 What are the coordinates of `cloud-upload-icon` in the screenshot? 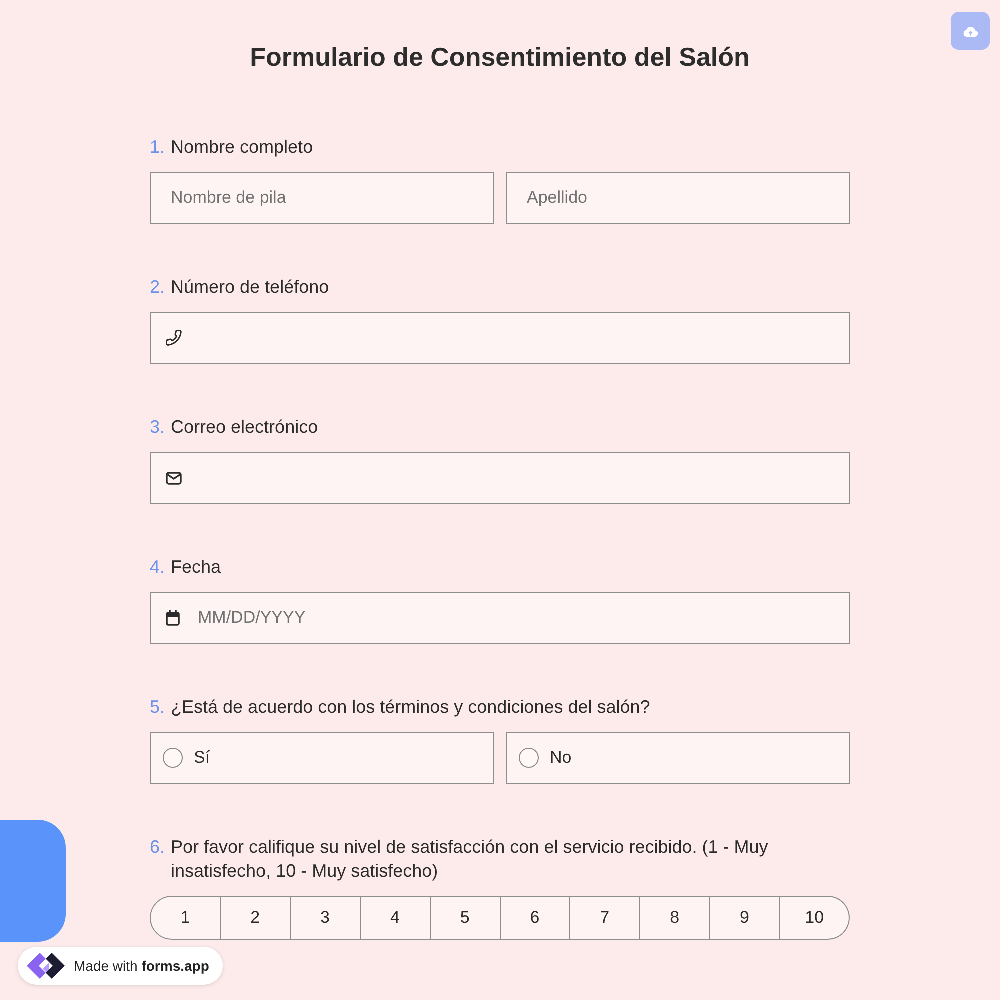 It's located at (970, 31).